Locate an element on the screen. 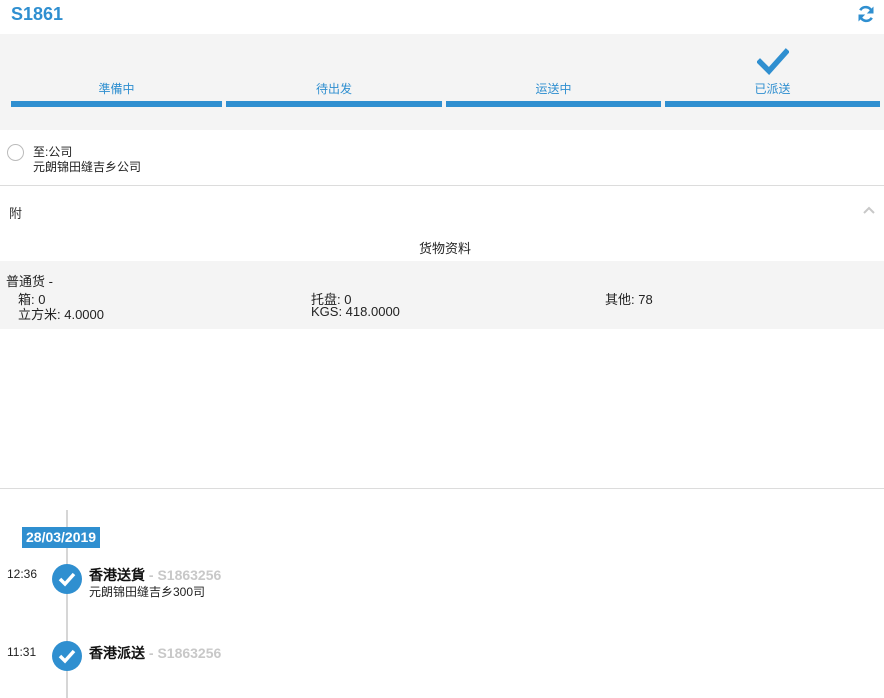 The width and height of the screenshot is (884, 698). event-title-text: 香港送貨 is located at coordinates (117, 575).